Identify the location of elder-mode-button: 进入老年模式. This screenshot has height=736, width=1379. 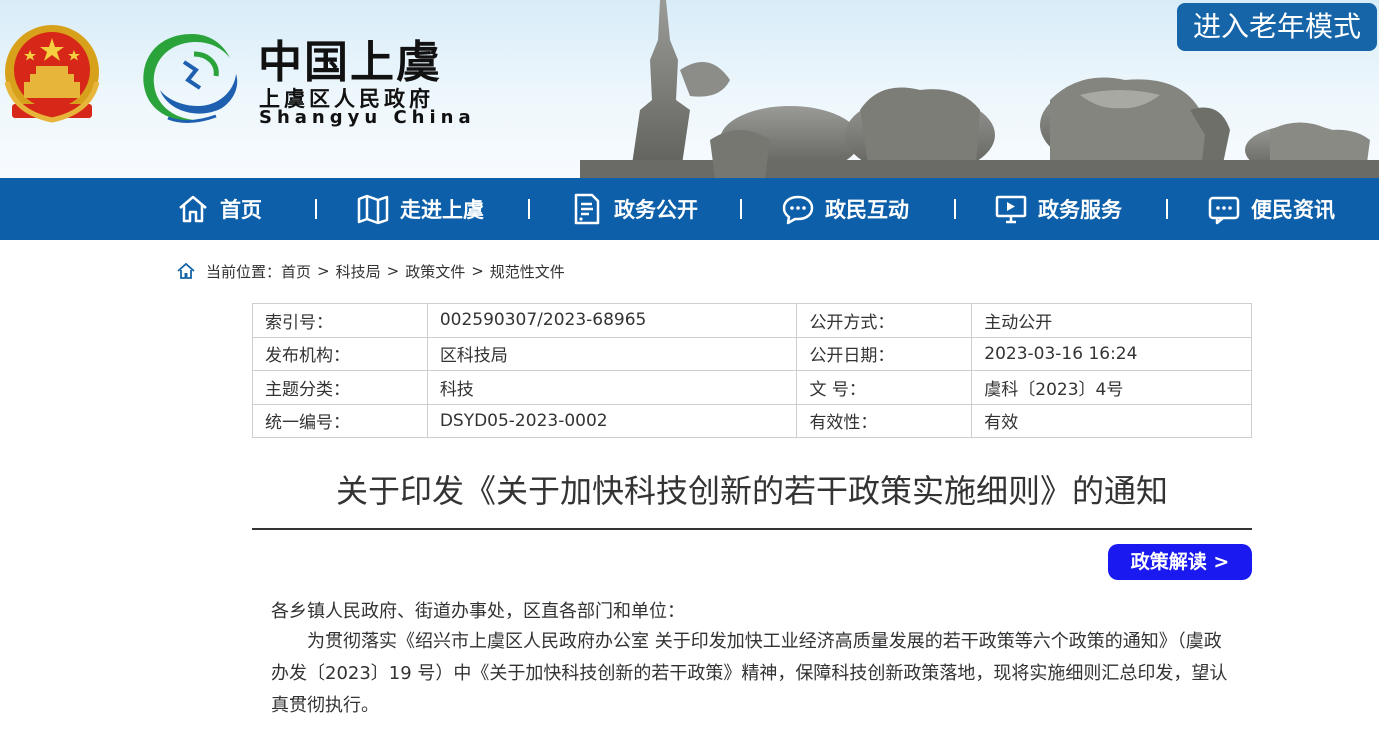
(1277, 27).